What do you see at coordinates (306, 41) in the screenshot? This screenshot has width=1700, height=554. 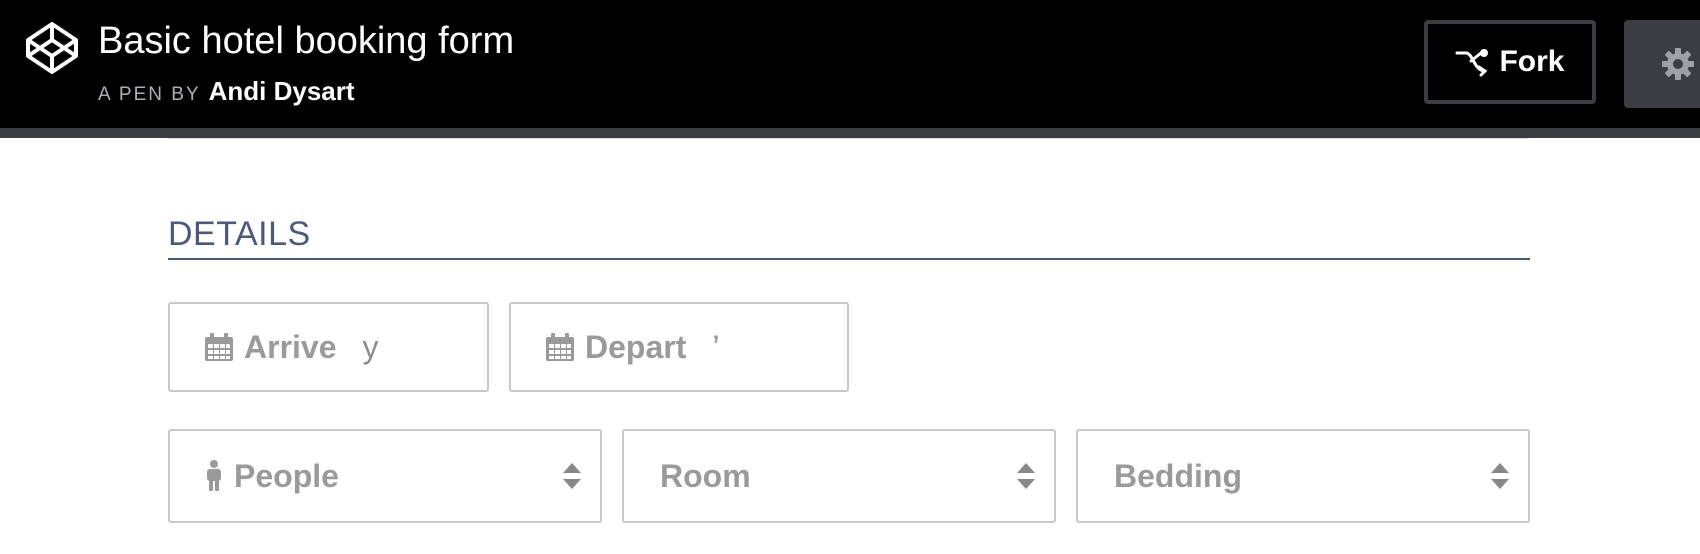 I see `pen-title: Basic hotel booking form` at bounding box center [306, 41].